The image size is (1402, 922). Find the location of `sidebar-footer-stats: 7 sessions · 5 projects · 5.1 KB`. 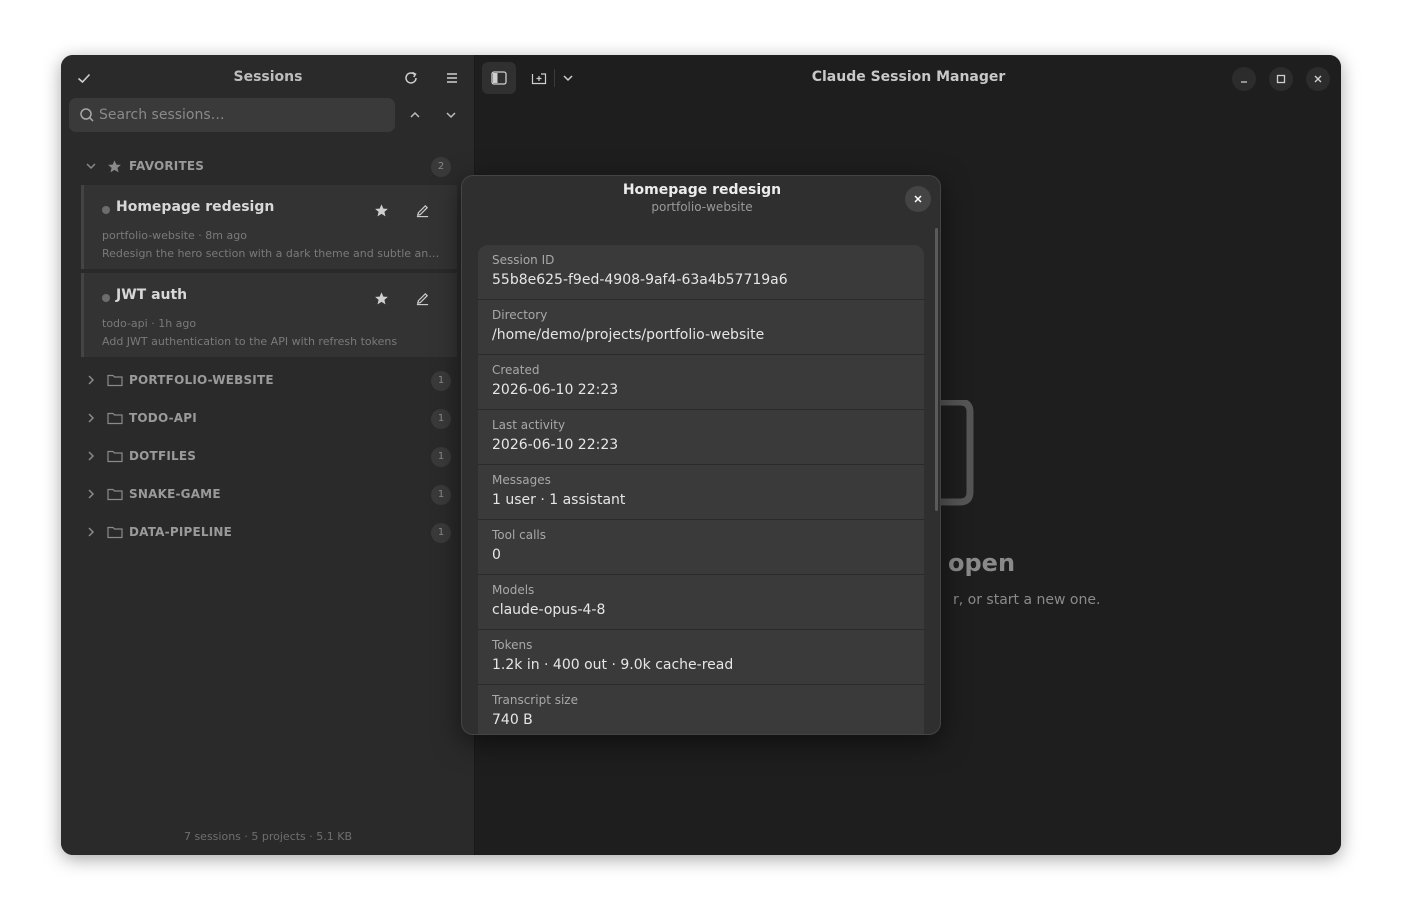

sidebar-footer-stats: 7 sessions · 5 projects · 5.1 KB is located at coordinates (268, 836).